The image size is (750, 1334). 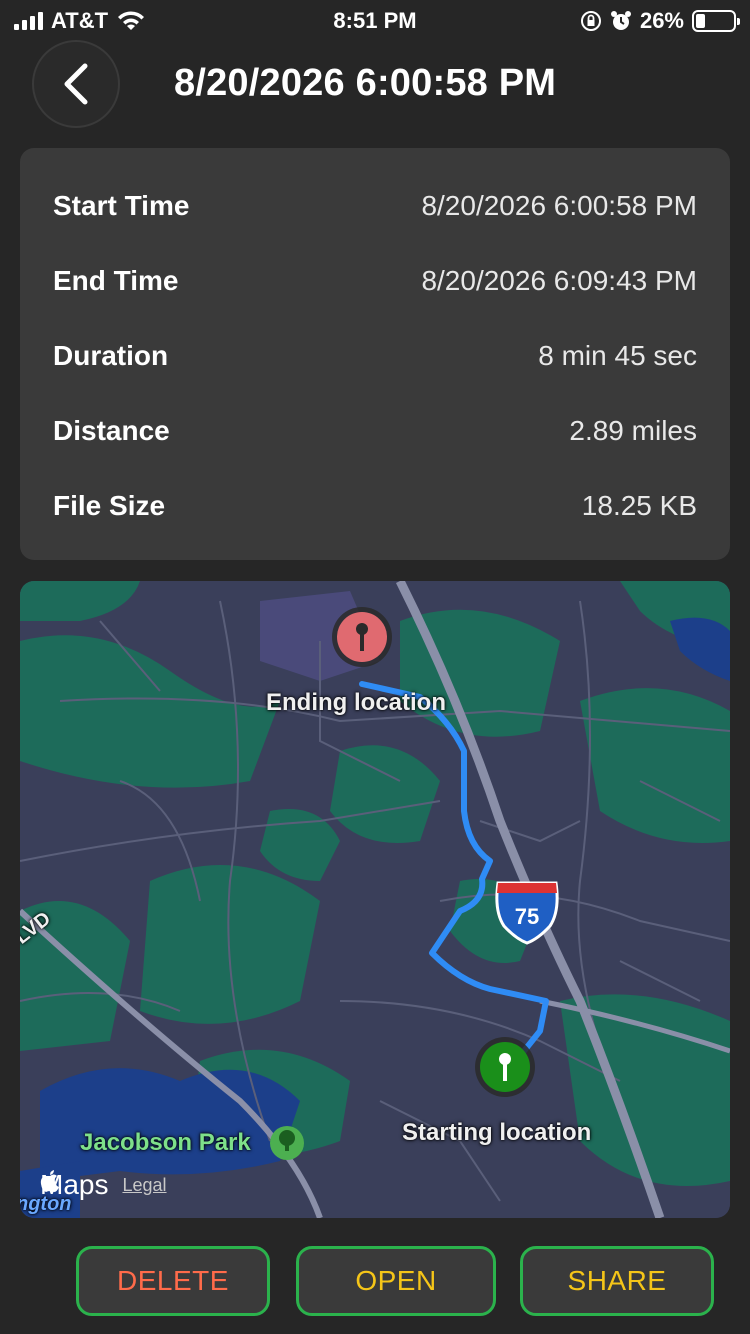 What do you see at coordinates (559, 280) in the screenshot?
I see `detail-value: 8/20/2026 6:09:43 PM` at bounding box center [559, 280].